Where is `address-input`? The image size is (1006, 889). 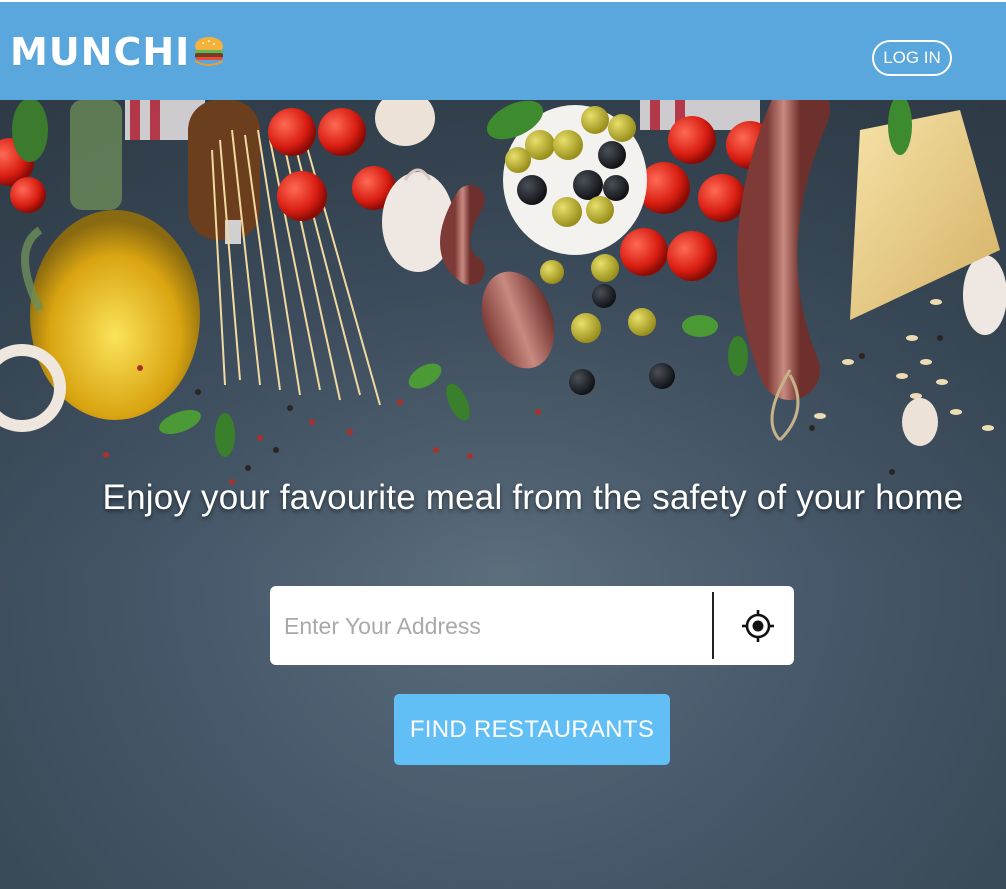
address-input is located at coordinates (494, 626).